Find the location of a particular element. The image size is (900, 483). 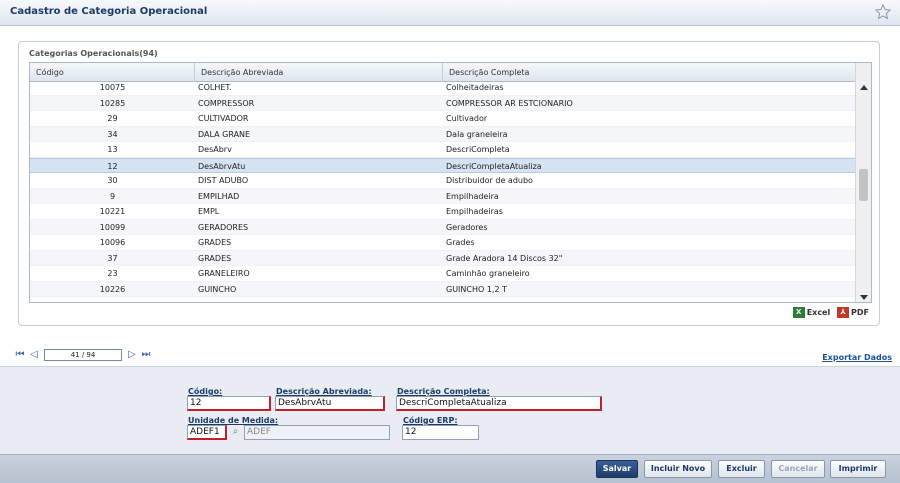

last-page-icon: ⏭ is located at coordinates (146, 355).